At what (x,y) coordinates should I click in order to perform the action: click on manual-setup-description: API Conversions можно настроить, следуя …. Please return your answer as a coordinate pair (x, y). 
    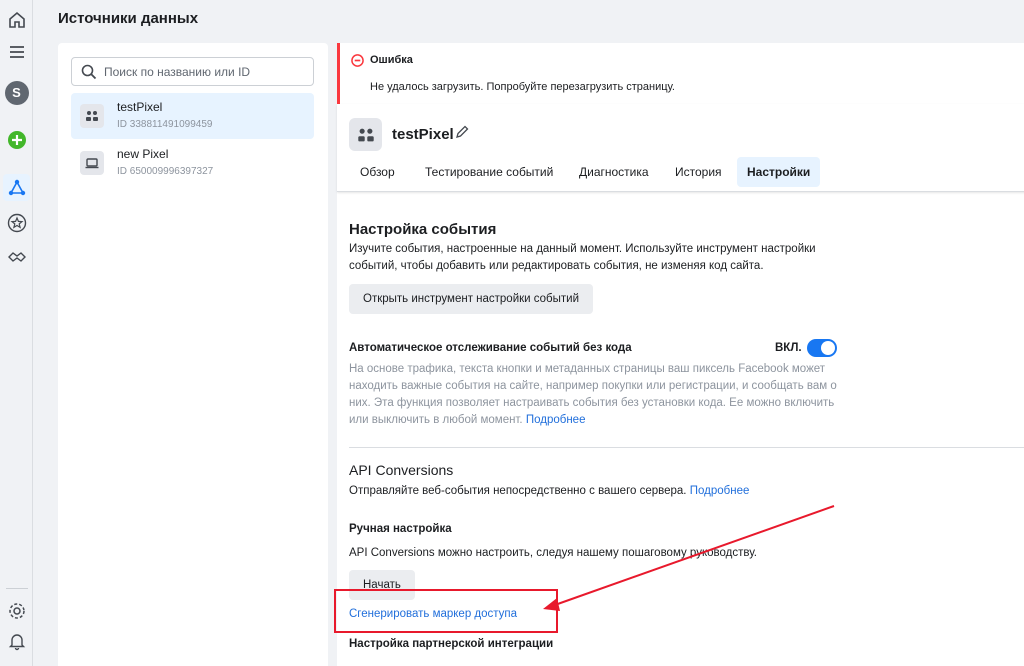
    Looking at the image, I should click on (553, 553).